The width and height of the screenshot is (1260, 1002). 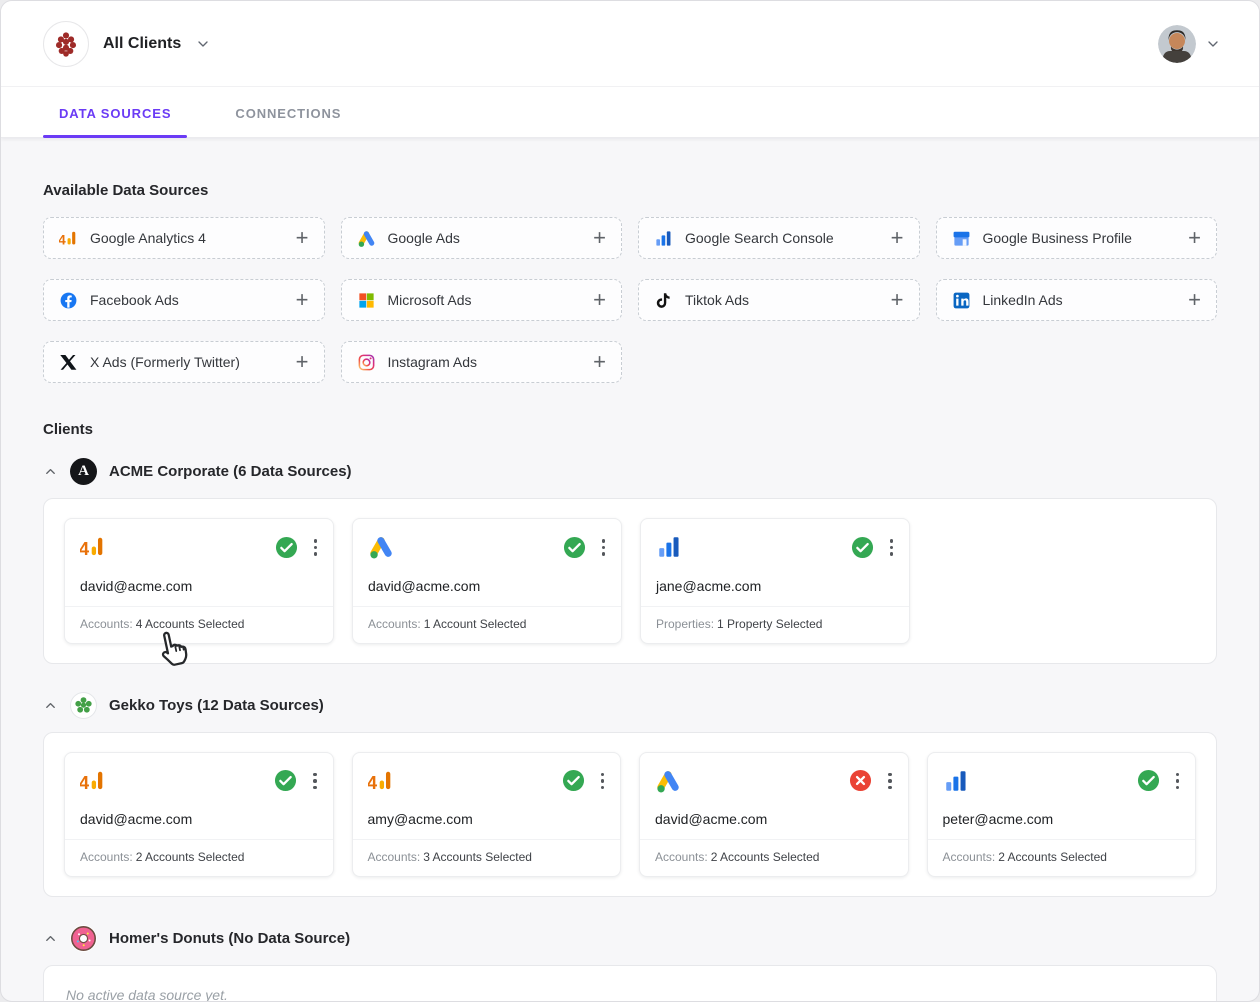 What do you see at coordinates (1076, 300) in the screenshot?
I see `available-source-linkedin-ads: LinkedIn Ads +` at bounding box center [1076, 300].